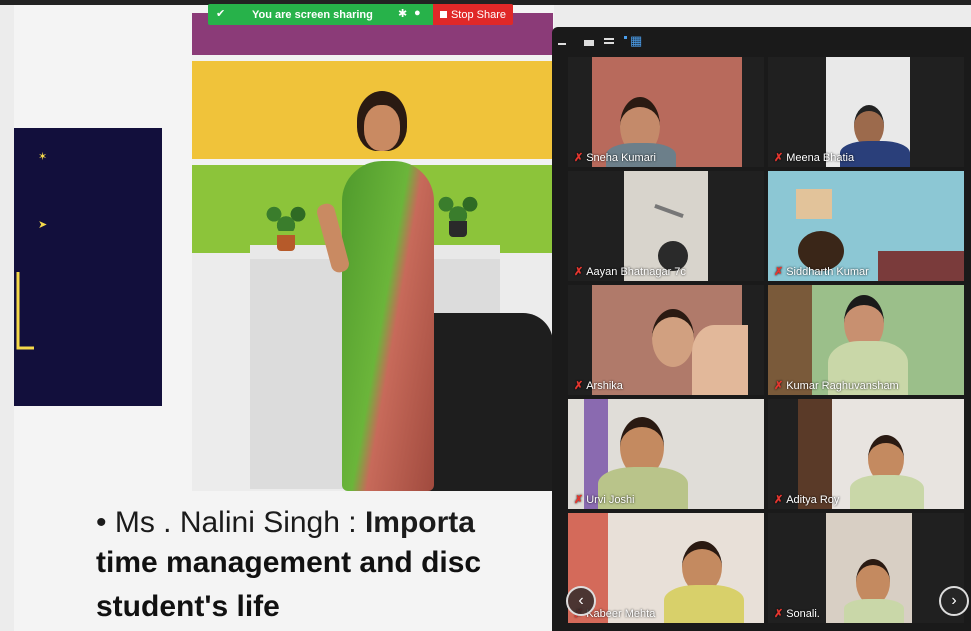 This screenshot has height=631, width=971. I want to click on participant-name: Aayan Bhatnagar 7c, so click(636, 271).